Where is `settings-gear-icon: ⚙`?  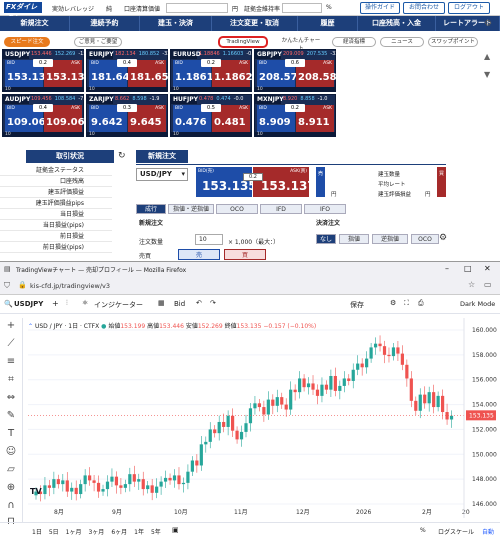 settings-gear-icon: ⚙ is located at coordinates (393, 303).